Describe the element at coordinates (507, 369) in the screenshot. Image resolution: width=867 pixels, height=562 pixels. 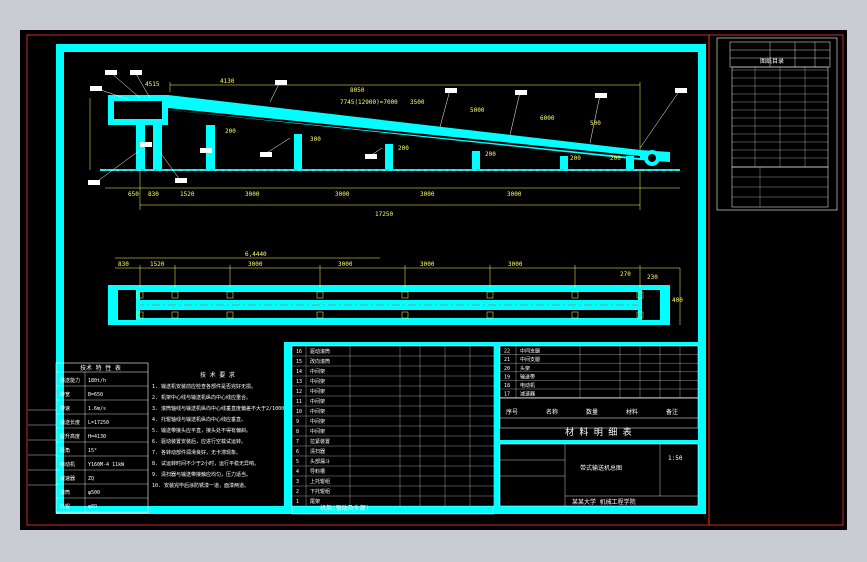
I see `right-row-num: 20` at that location.